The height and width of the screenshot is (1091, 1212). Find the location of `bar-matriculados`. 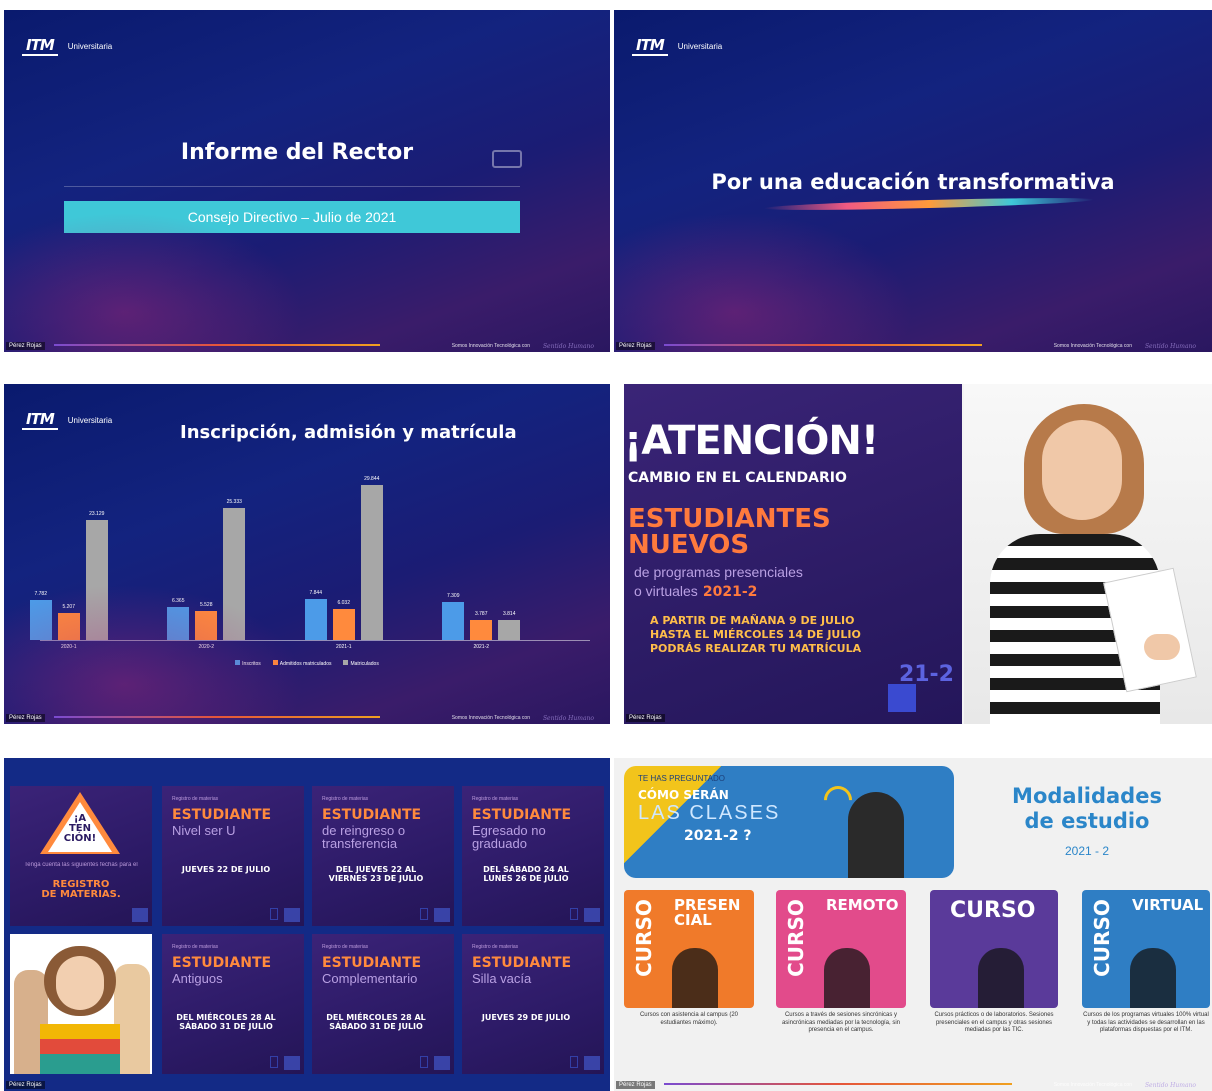

bar-matriculados is located at coordinates (371, 562).